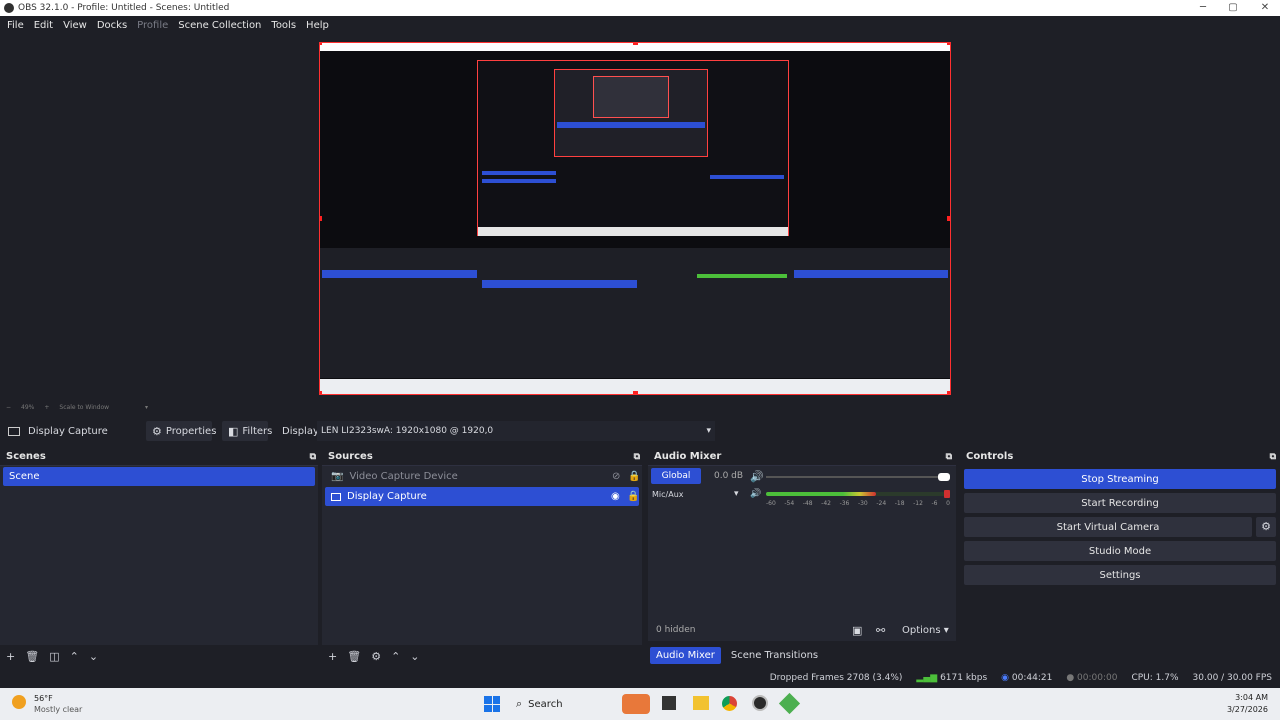  I want to click on resize-handle-br, so click(948, 392).